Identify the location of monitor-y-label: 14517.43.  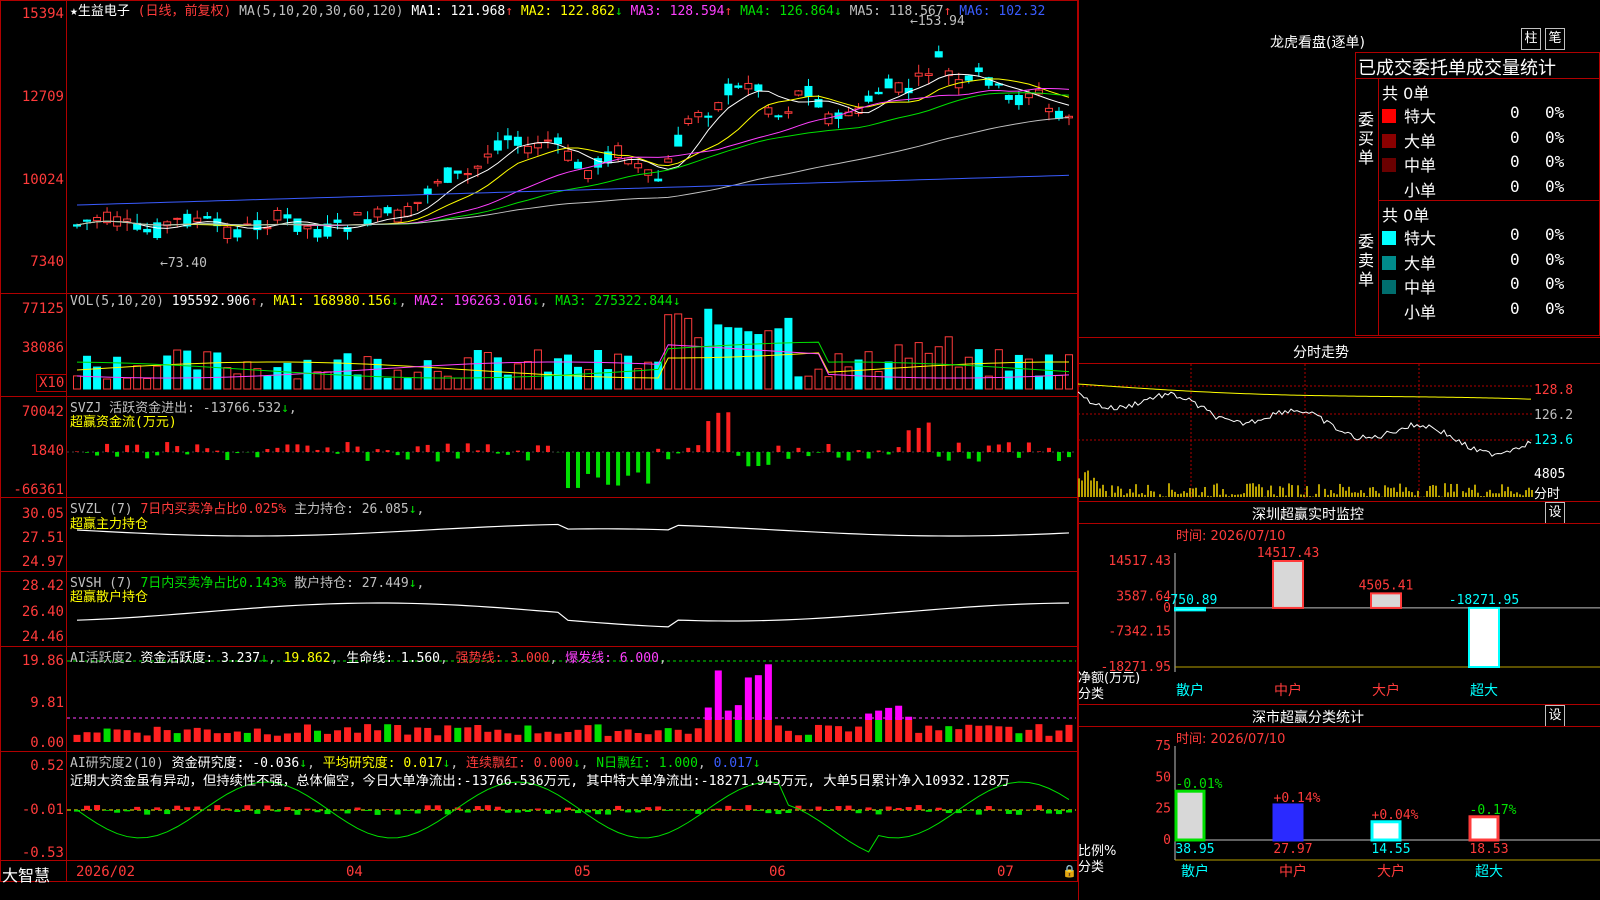
(1139, 561).